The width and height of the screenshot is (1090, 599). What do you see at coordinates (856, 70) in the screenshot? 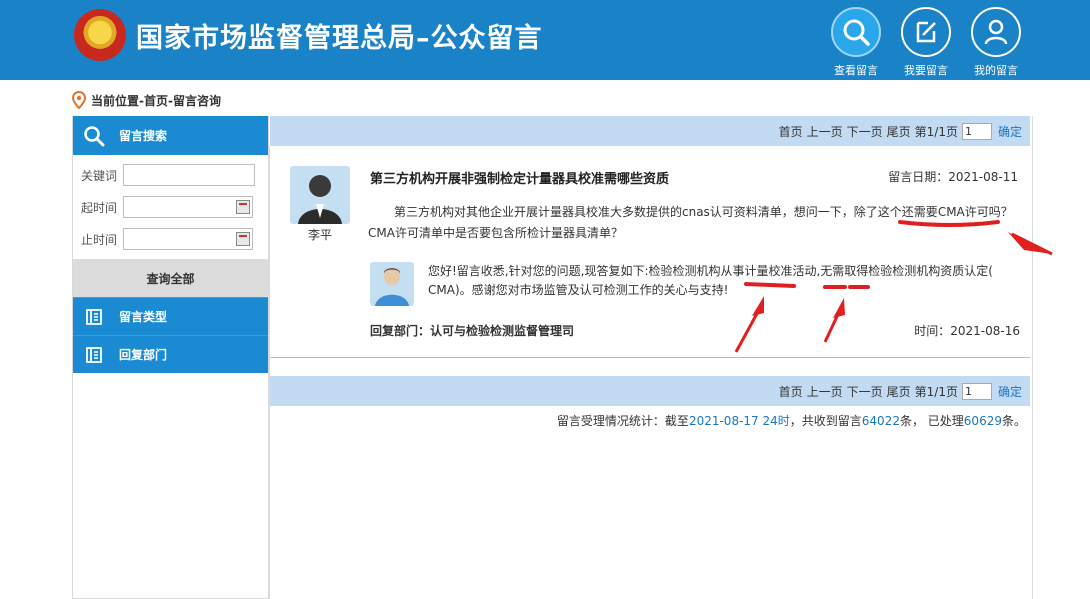
I see `view-messages-label: 查看留言` at bounding box center [856, 70].